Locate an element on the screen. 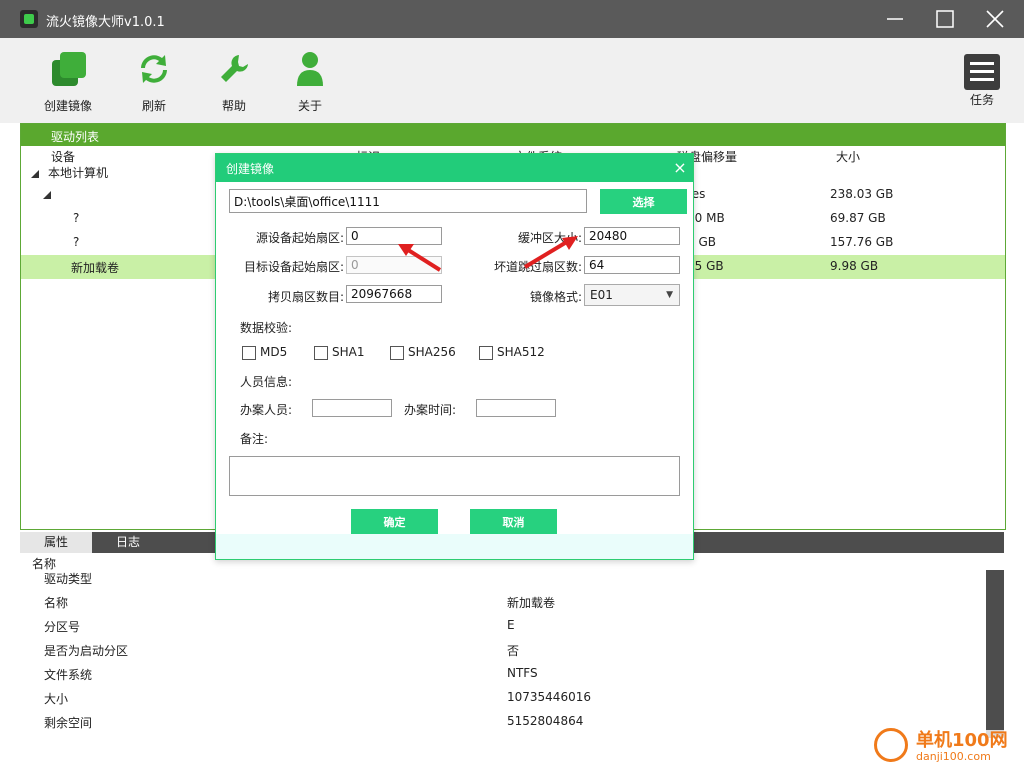  sha1-checkbox is located at coordinates (321, 353).